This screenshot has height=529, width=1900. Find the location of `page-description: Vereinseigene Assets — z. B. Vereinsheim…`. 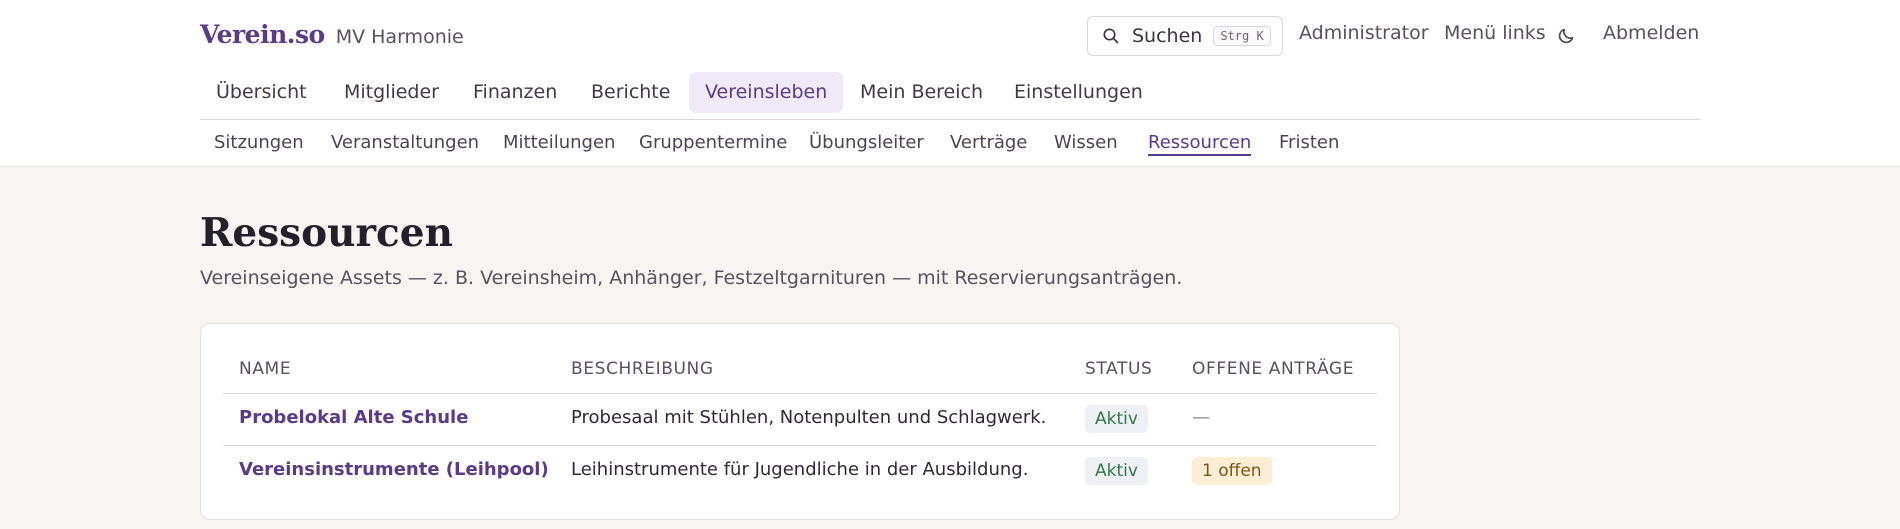

page-description: Vereinseigene Assets — z. B. Vereinsheim… is located at coordinates (691, 278).